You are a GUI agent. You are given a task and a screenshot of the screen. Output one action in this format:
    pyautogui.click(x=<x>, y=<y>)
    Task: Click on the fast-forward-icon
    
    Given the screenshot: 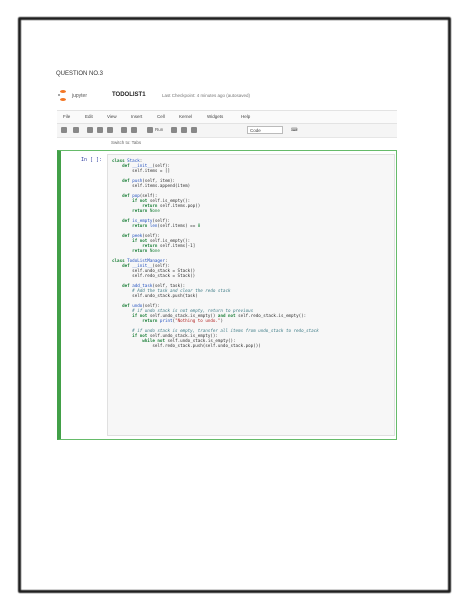 What is the action you would take?
    pyautogui.click(x=194, y=130)
    